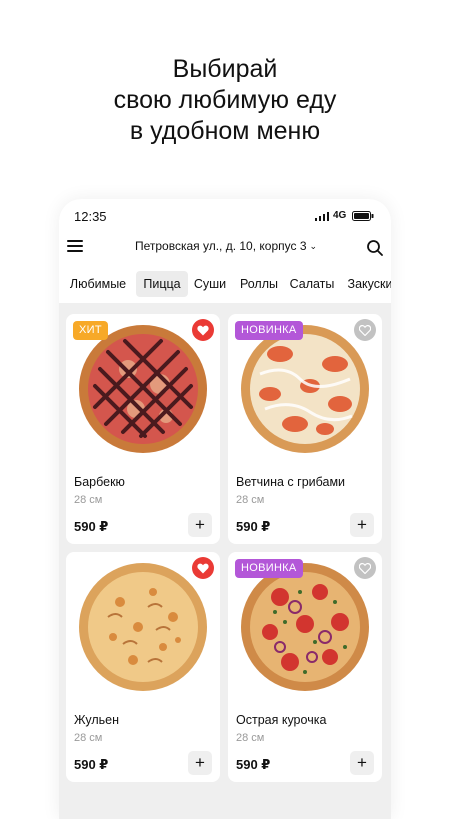 This screenshot has height=819, width=450. What do you see at coordinates (90, 216) in the screenshot?
I see `status-time: 12:35` at bounding box center [90, 216].